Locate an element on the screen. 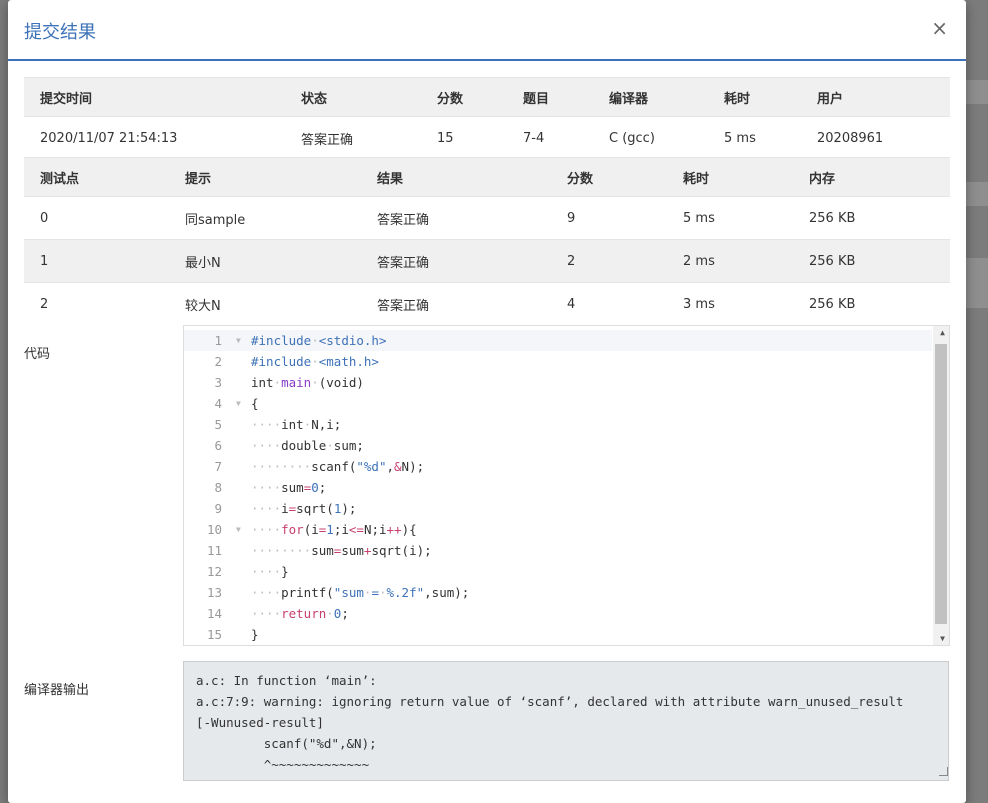 Image resolution: width=988 pixels, height=803 pixels. line-number: 9 is located at coordinates (218, 508).